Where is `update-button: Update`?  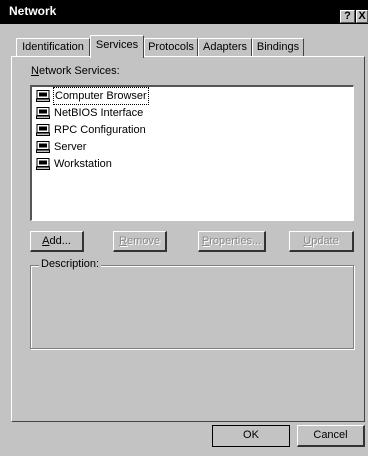 update-button: Update is located at coordinates (321, 241).